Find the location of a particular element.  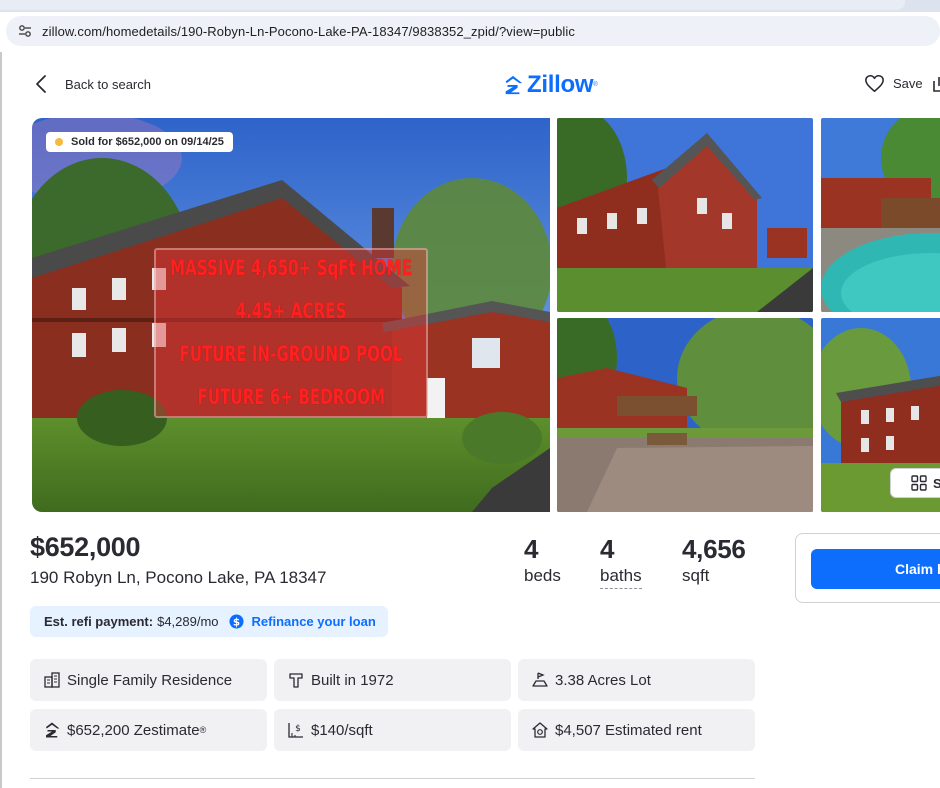

hammer-icon is located at coordinates (296, 680).